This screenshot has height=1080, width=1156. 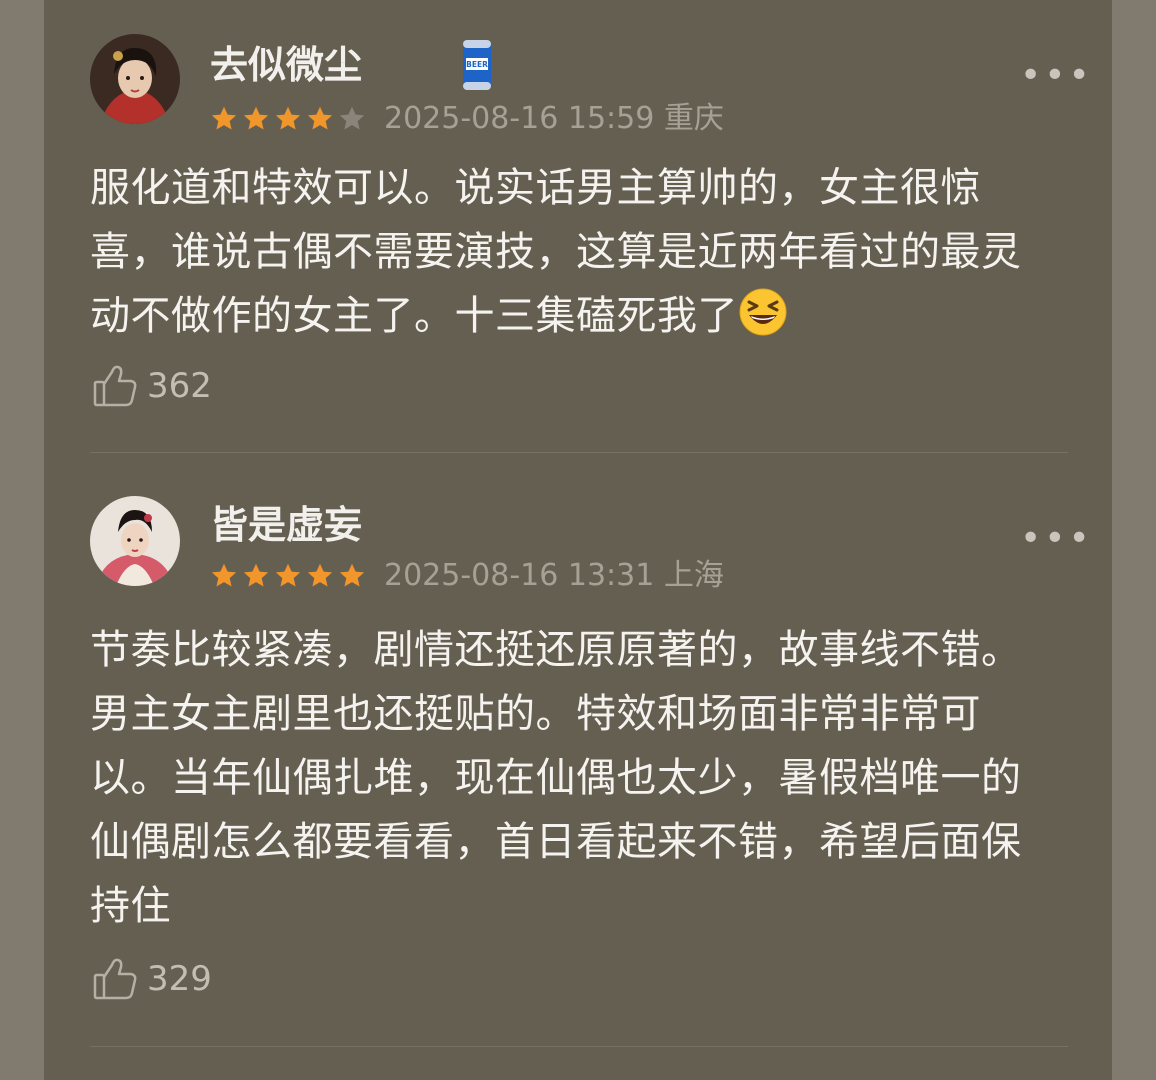 What do you see at coordinates (693, 118) in the screenshot?
I see `review-location: 重庆` at bounding box center [693, 118].